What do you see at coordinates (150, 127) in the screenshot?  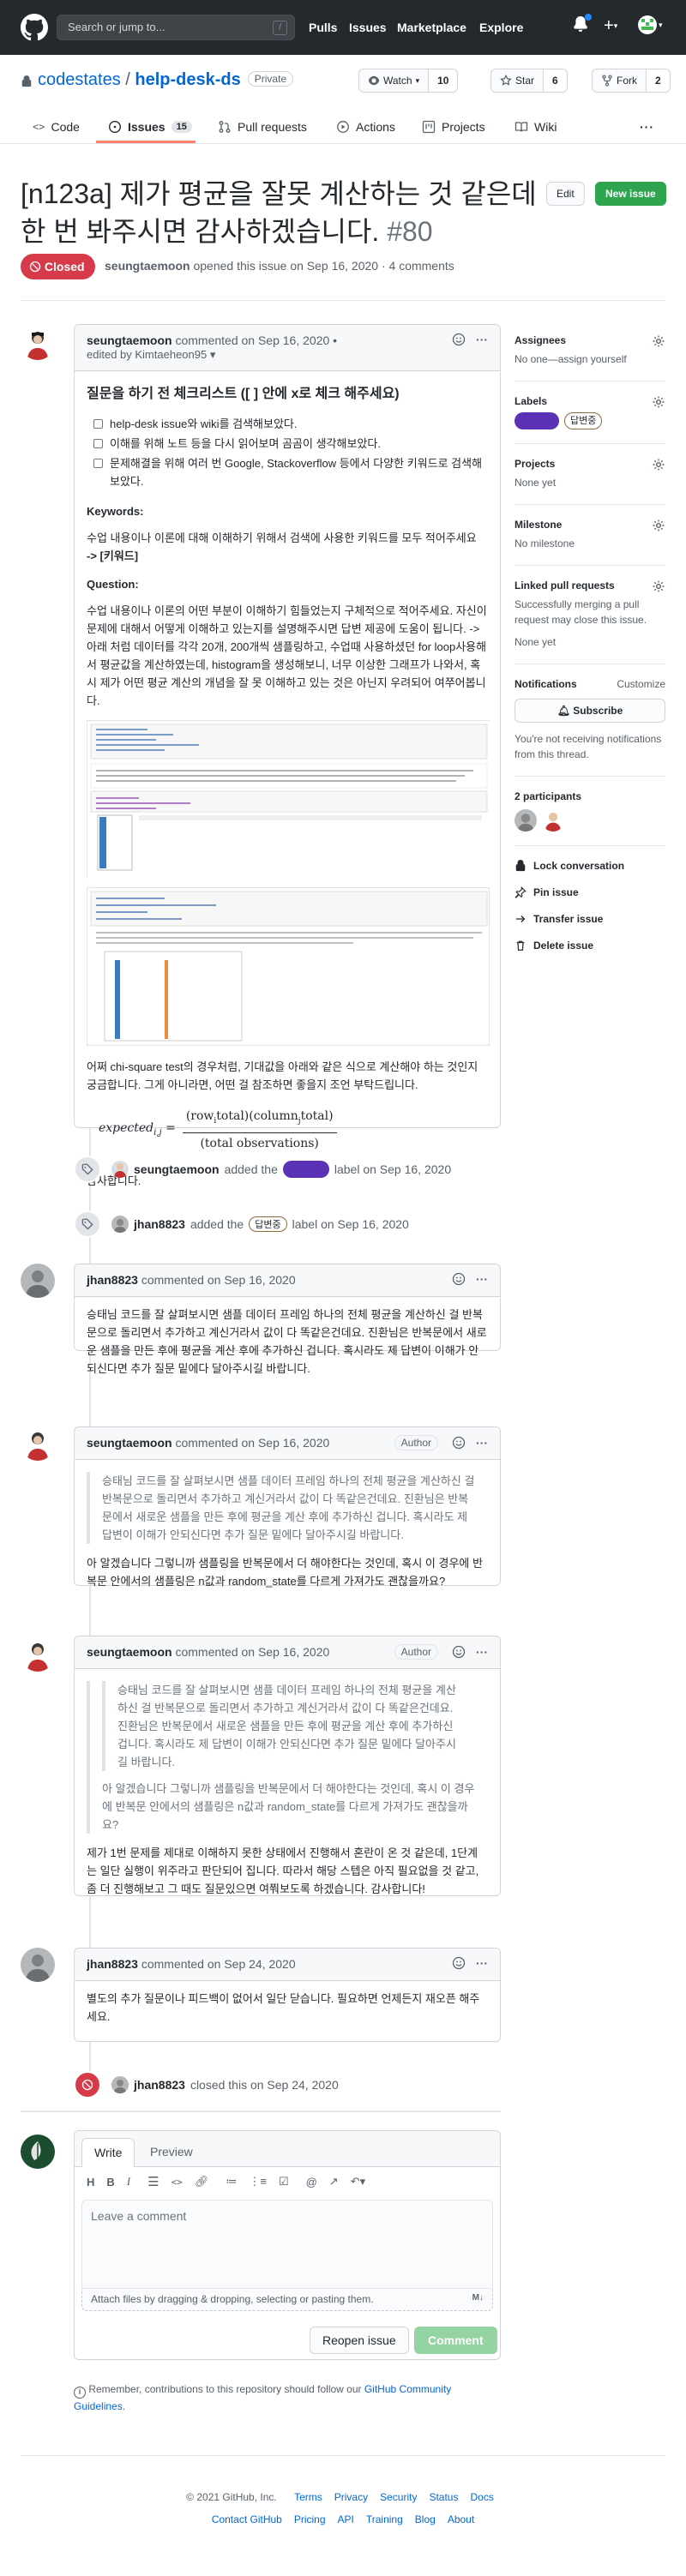 I see `tab-issues: Issues 15` at bounding box center [150, 127].